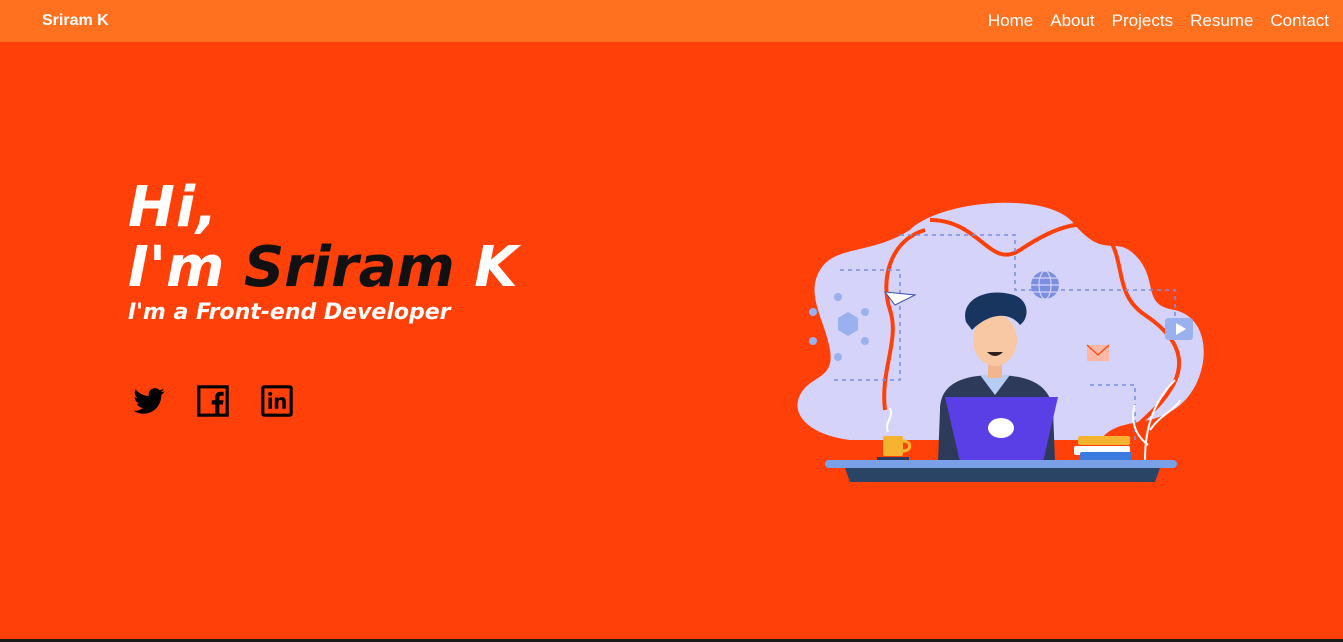  What do you see at coordinates (289, 312) in the screenshot?
I see `hero-role: I'm a Front-end Developer` at bounding box center [289, 312].